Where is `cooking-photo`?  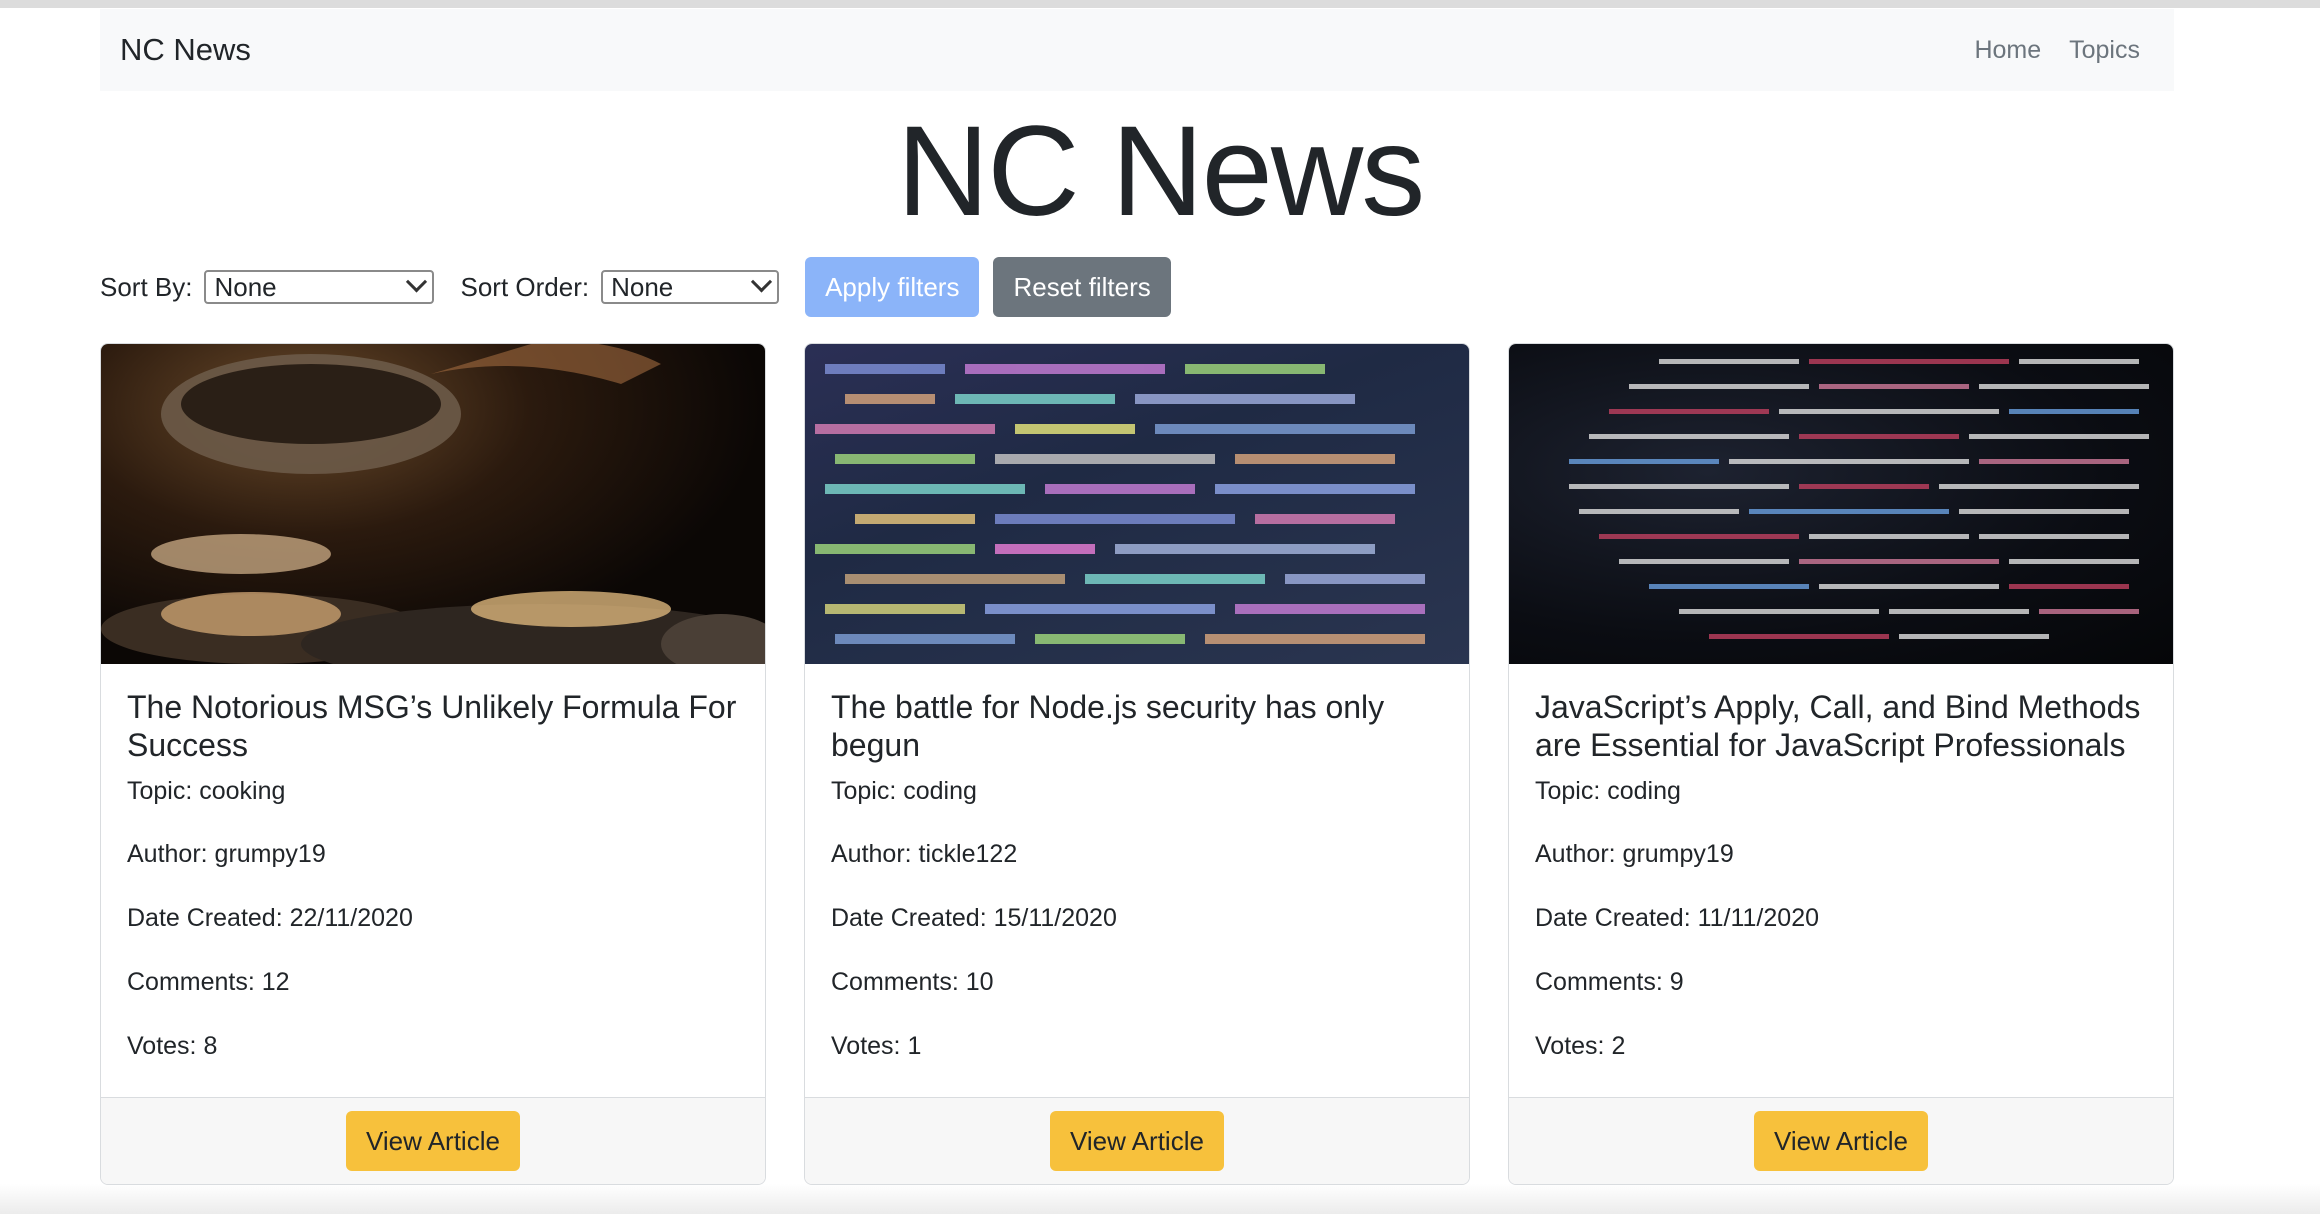
cooking-photo is located at coordinates (433, 504).